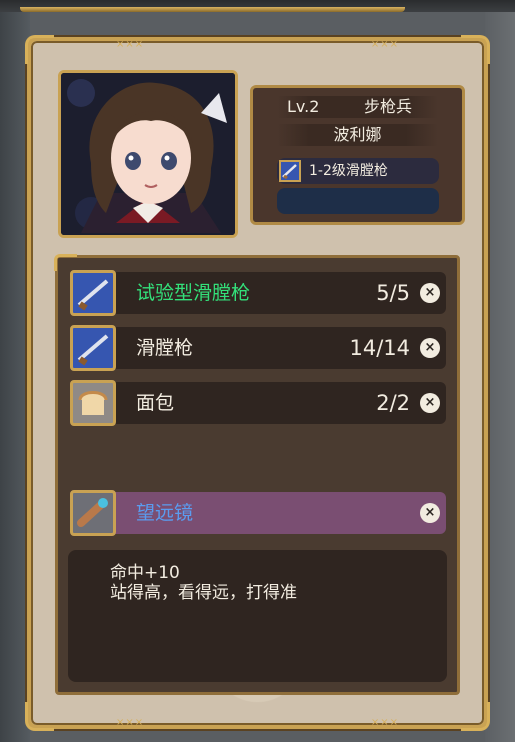 This screenshot has height=742, width=515. Describe the element at coordinates (379, 348) in the screenshot. I see `item-count: 14/14` at that location.